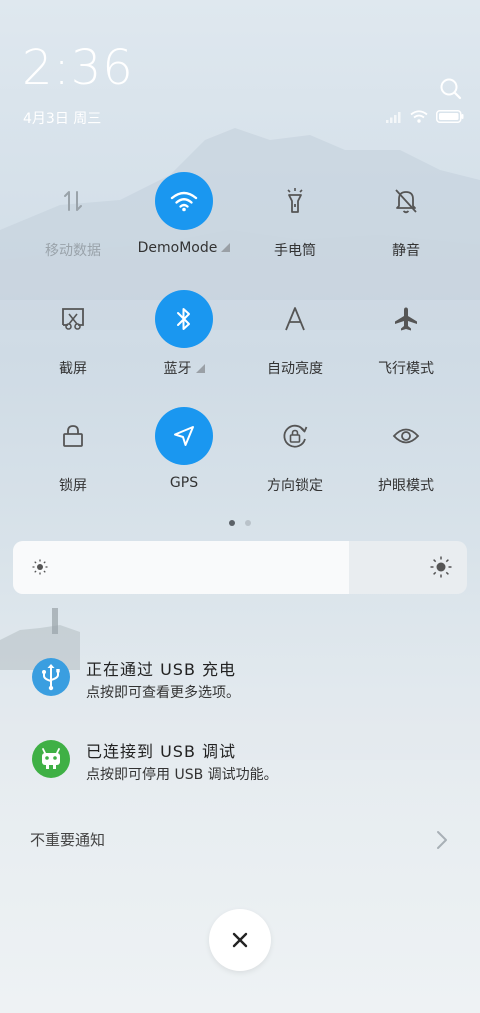  What do you see at coordinates (78, 68) in the screenshot?
I see `clock: 2:36` at bounding box center [78, 68].